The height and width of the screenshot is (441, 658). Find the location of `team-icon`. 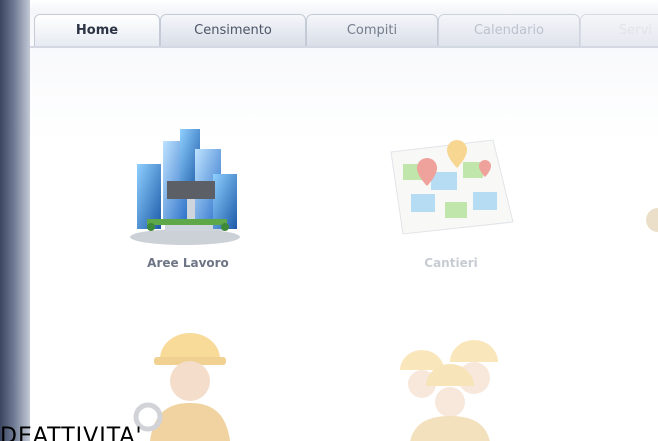

team-icon is located at coordinates (449, 390).